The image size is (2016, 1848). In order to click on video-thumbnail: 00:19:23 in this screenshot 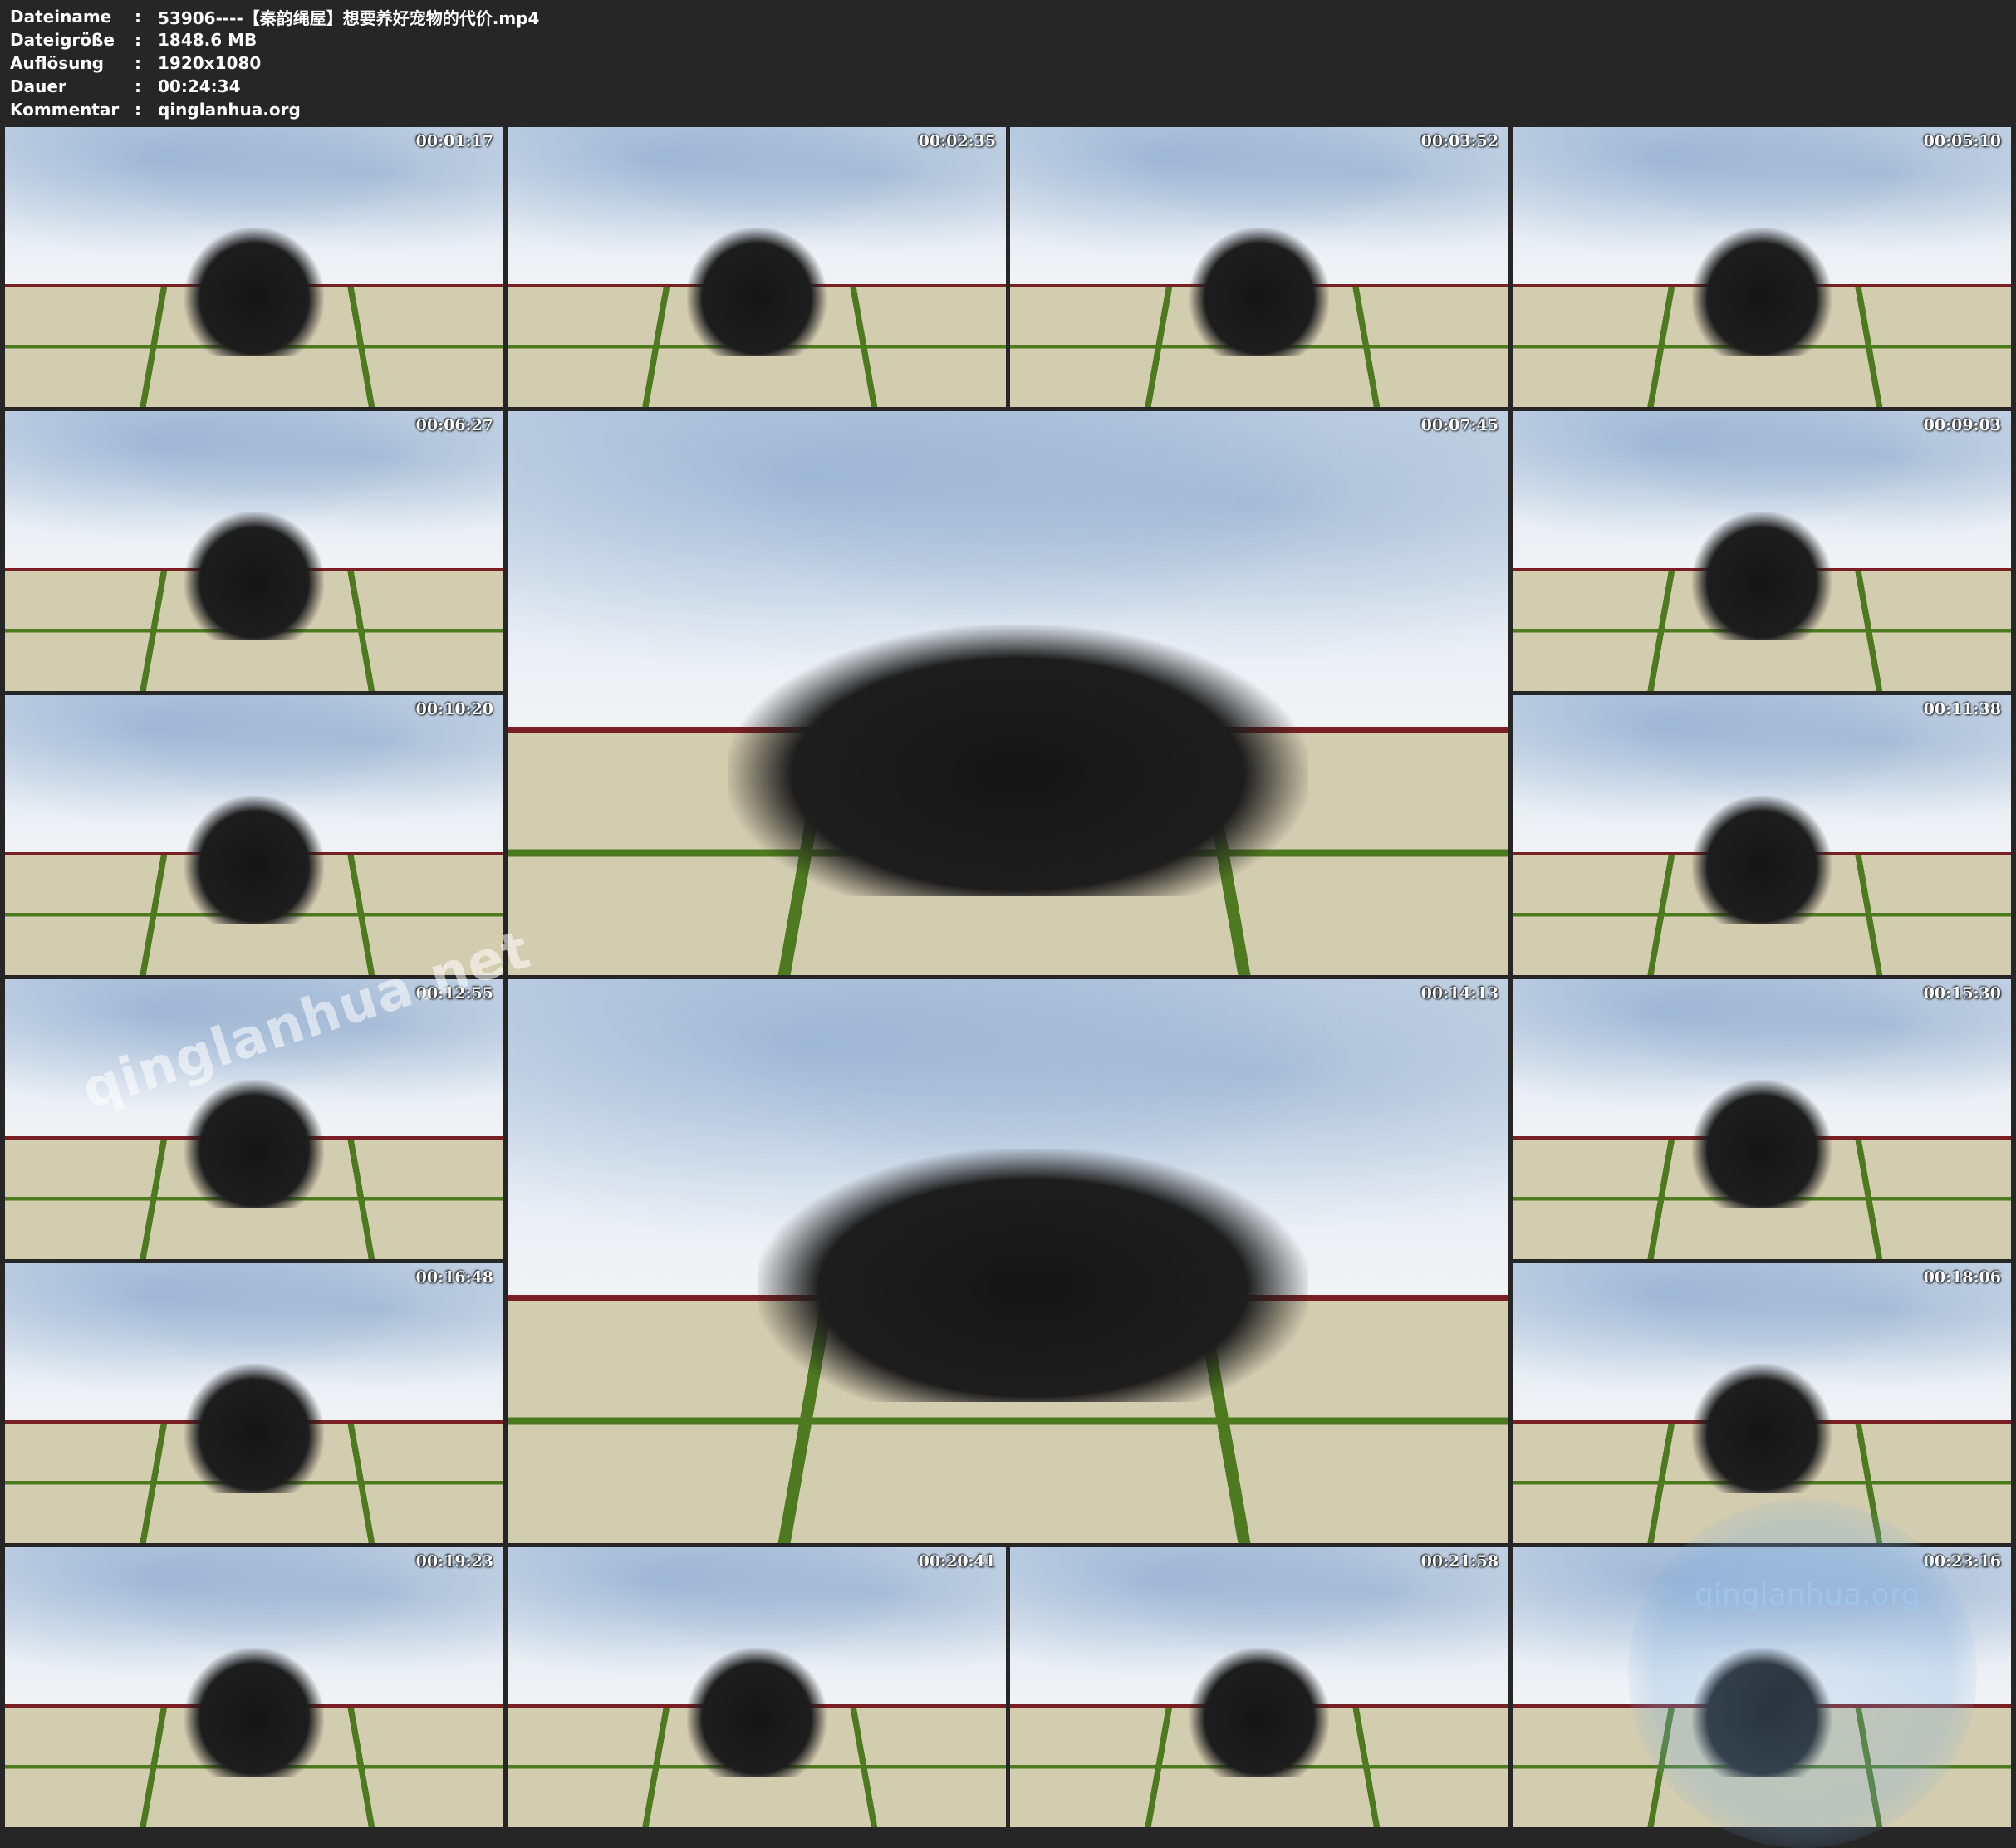, I will do `click(254, 1687)`.